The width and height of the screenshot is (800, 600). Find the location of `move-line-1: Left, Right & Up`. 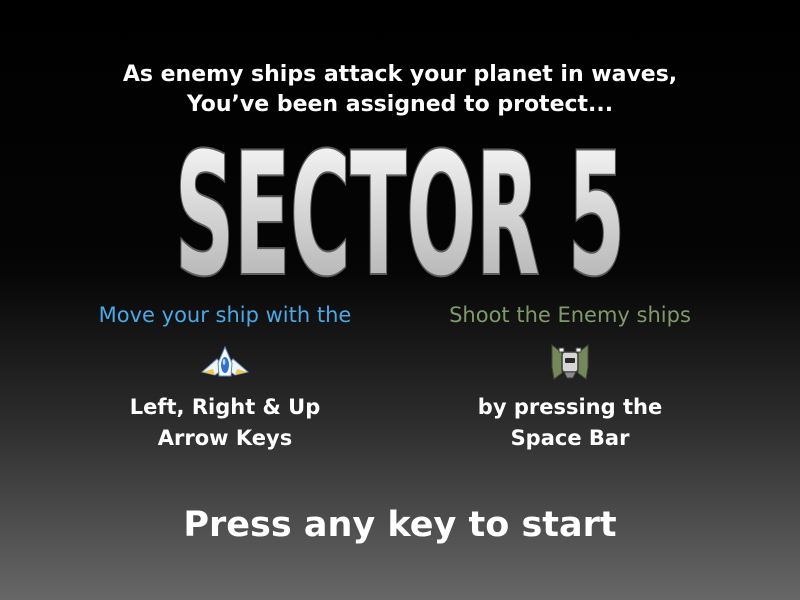

move-line-1: Left, Right & Up is located at coordinates (225, 407).